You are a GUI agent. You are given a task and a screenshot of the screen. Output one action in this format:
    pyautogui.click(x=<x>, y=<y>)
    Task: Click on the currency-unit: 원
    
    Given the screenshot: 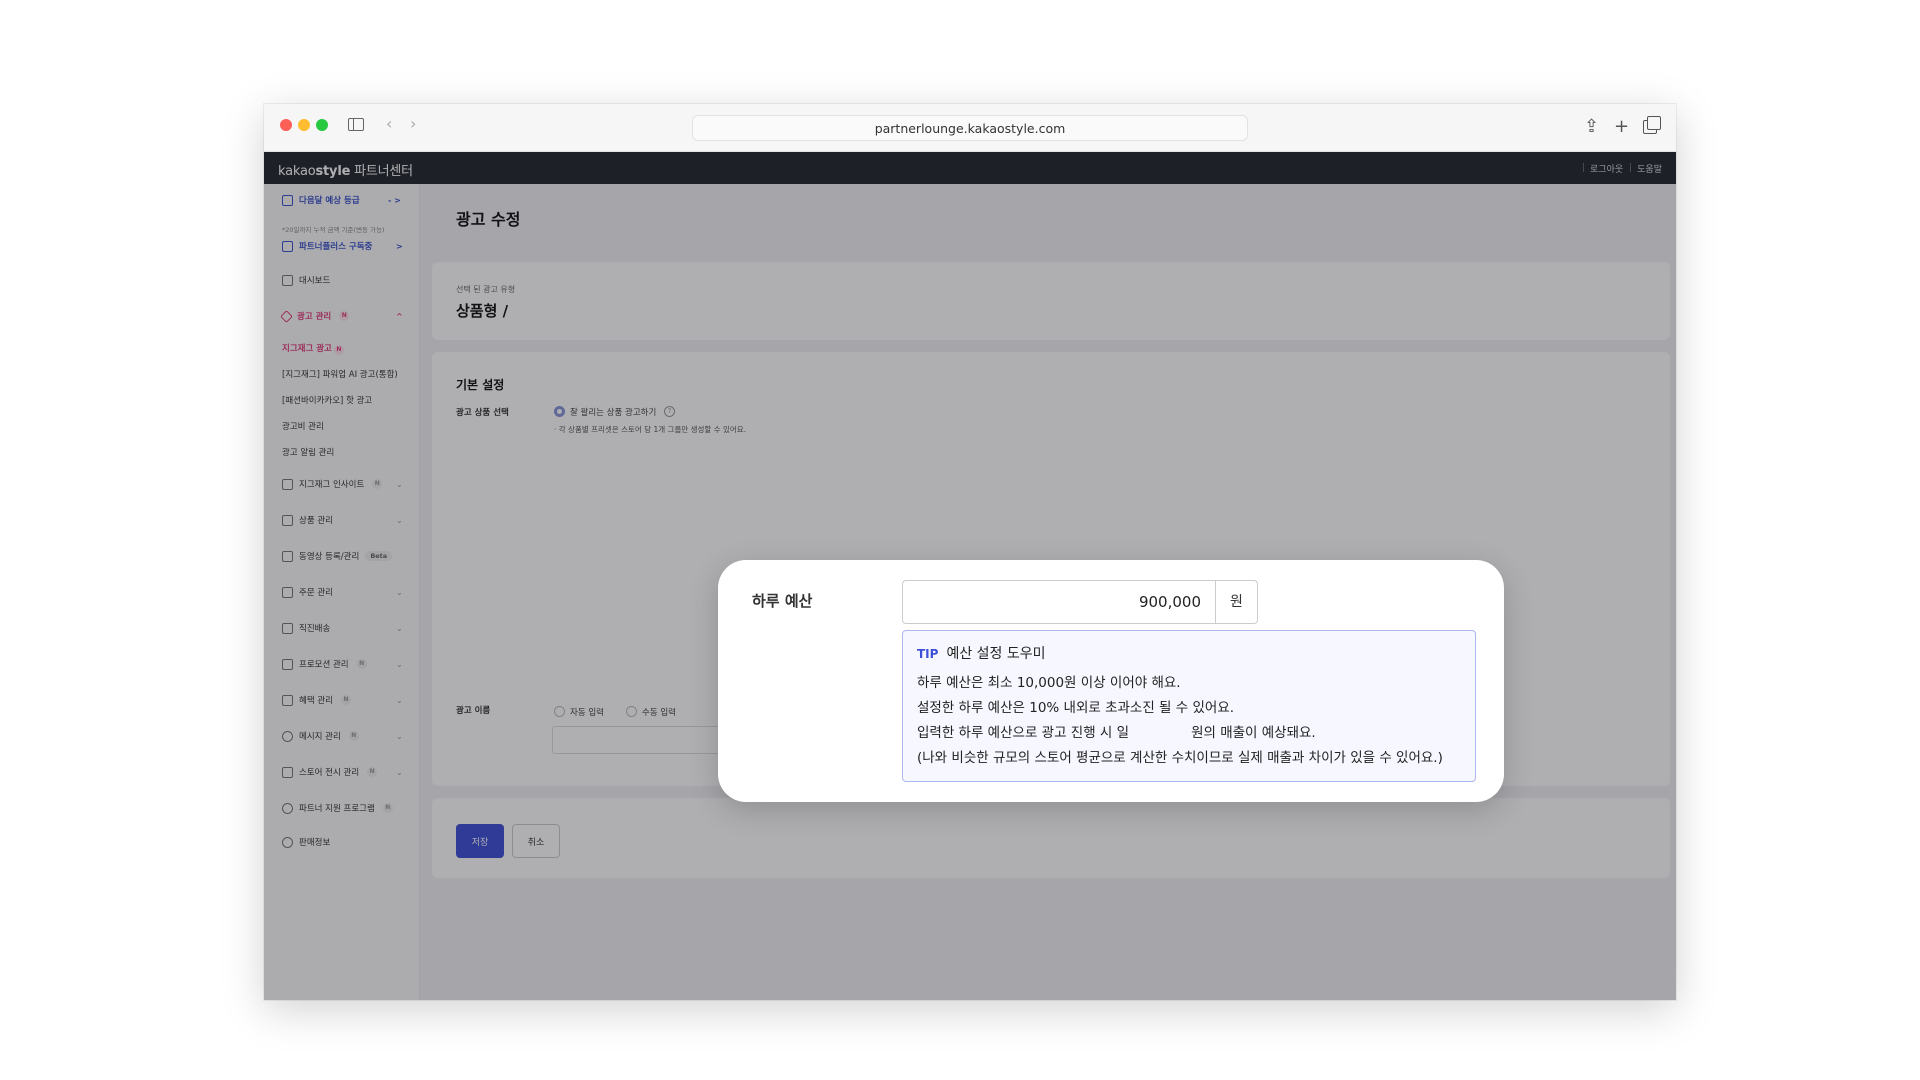 What is the action you would take?
    pyautogui.click(x=1236, y=602)
    